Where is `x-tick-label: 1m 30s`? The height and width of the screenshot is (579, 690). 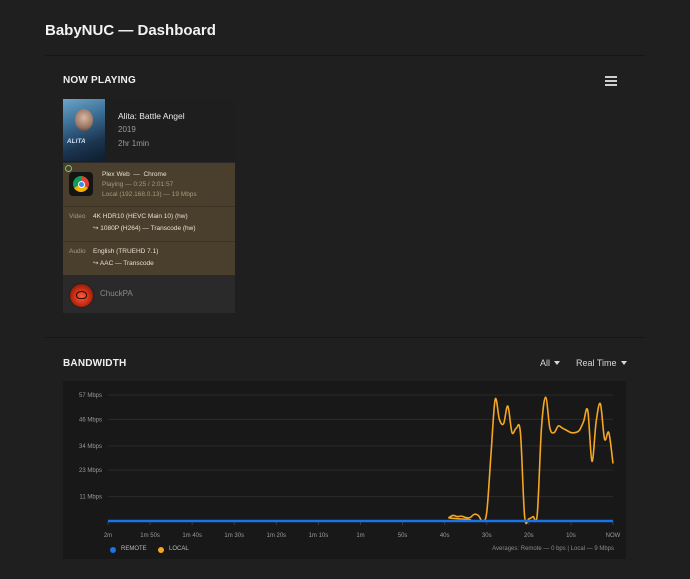 x-tick-label: 1m 30s is located at coordinates (234, 536).